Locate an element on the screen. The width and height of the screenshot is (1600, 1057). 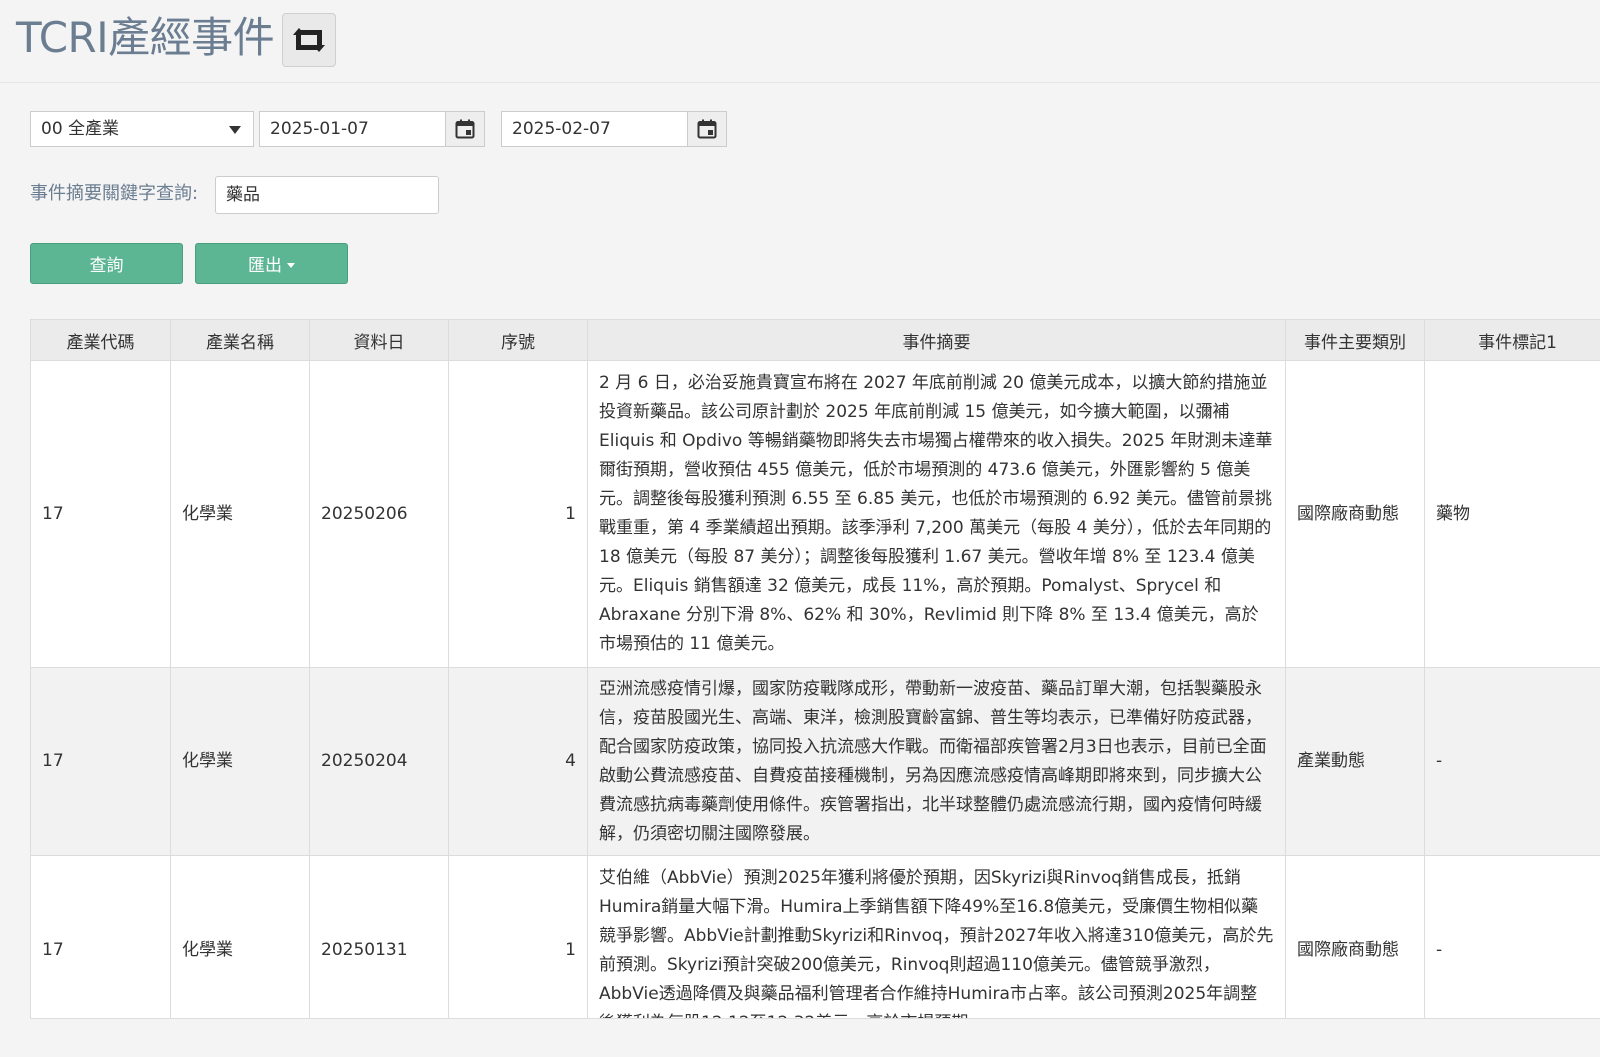
cell-data-date: 20250204 is located at coordinates (379, 761).